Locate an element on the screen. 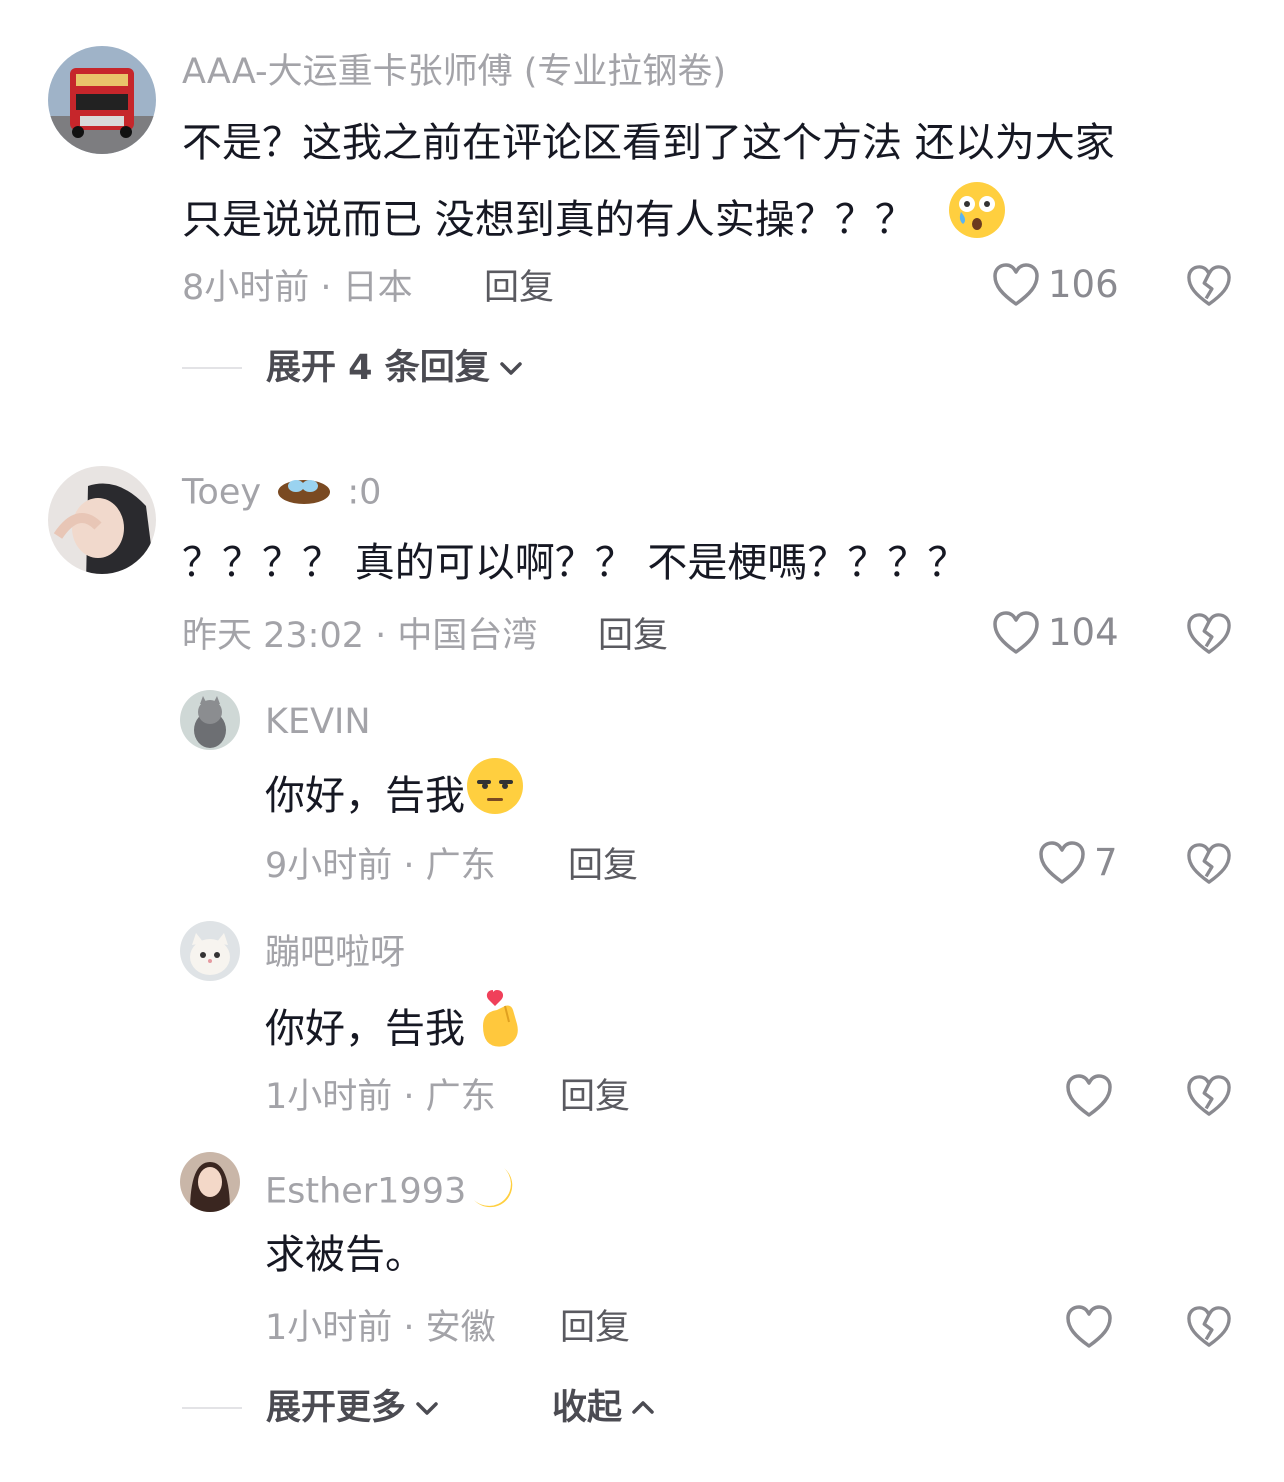 The width and height of the screenshot is (1284, 1482). comment-text: 不是？这我之前在评论区看到了这个方法 还以为大家 is located at coordinates (648, 143).